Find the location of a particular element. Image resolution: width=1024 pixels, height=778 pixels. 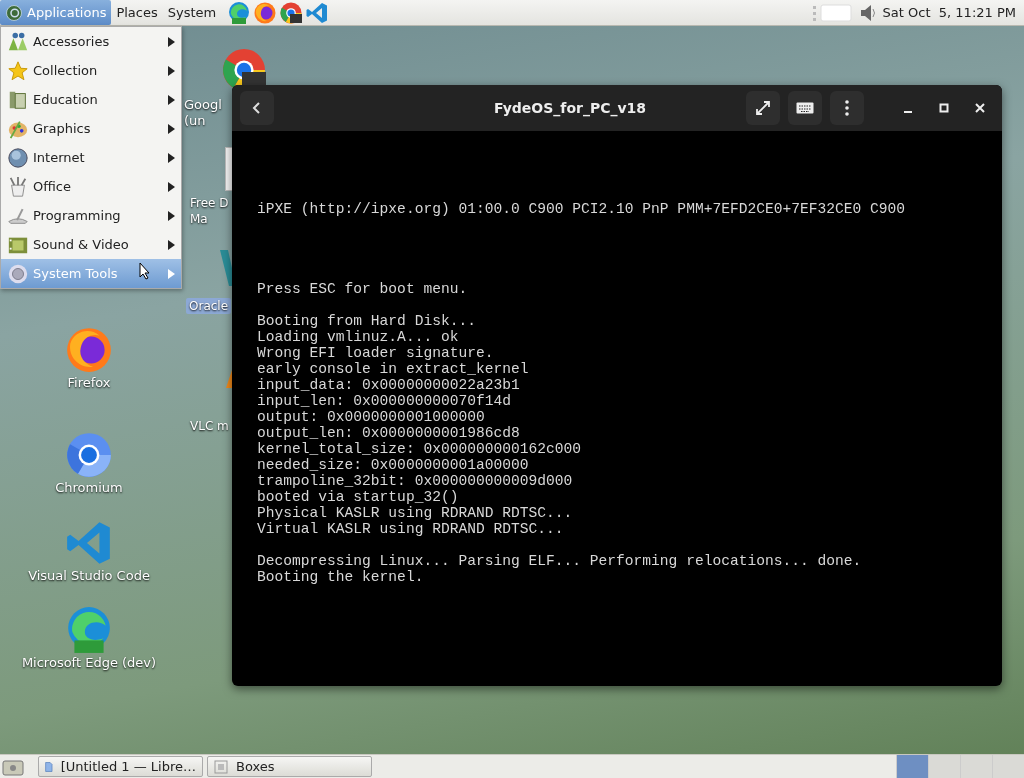

globe-icon is located at coordinates (18, 157).